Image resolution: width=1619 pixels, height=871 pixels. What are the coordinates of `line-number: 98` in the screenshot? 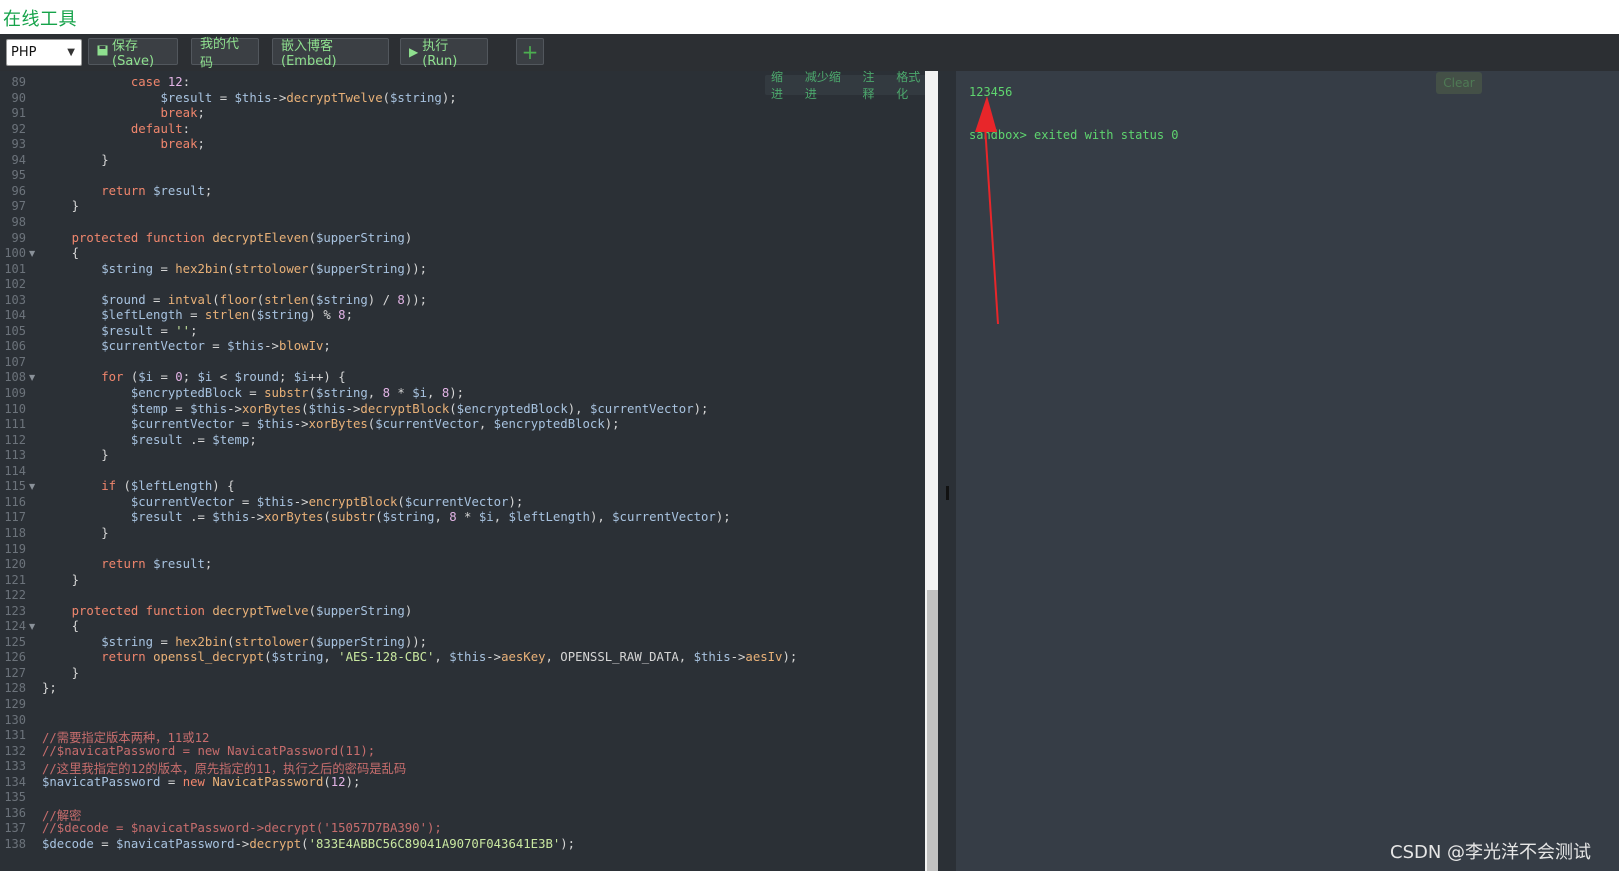 It's located at (18, 221).